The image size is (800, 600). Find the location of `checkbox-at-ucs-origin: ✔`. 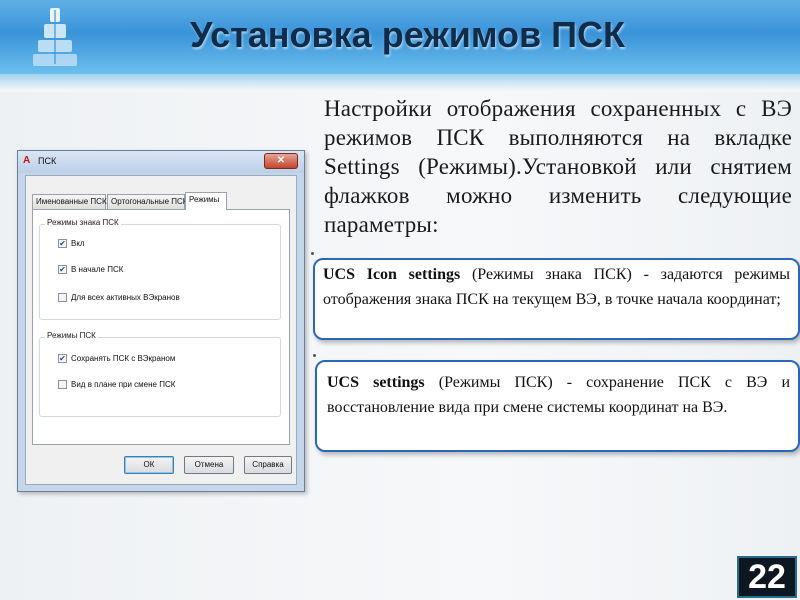

checkbox-at-ucs-origin: ✔ is located at coordinates (62, 269).